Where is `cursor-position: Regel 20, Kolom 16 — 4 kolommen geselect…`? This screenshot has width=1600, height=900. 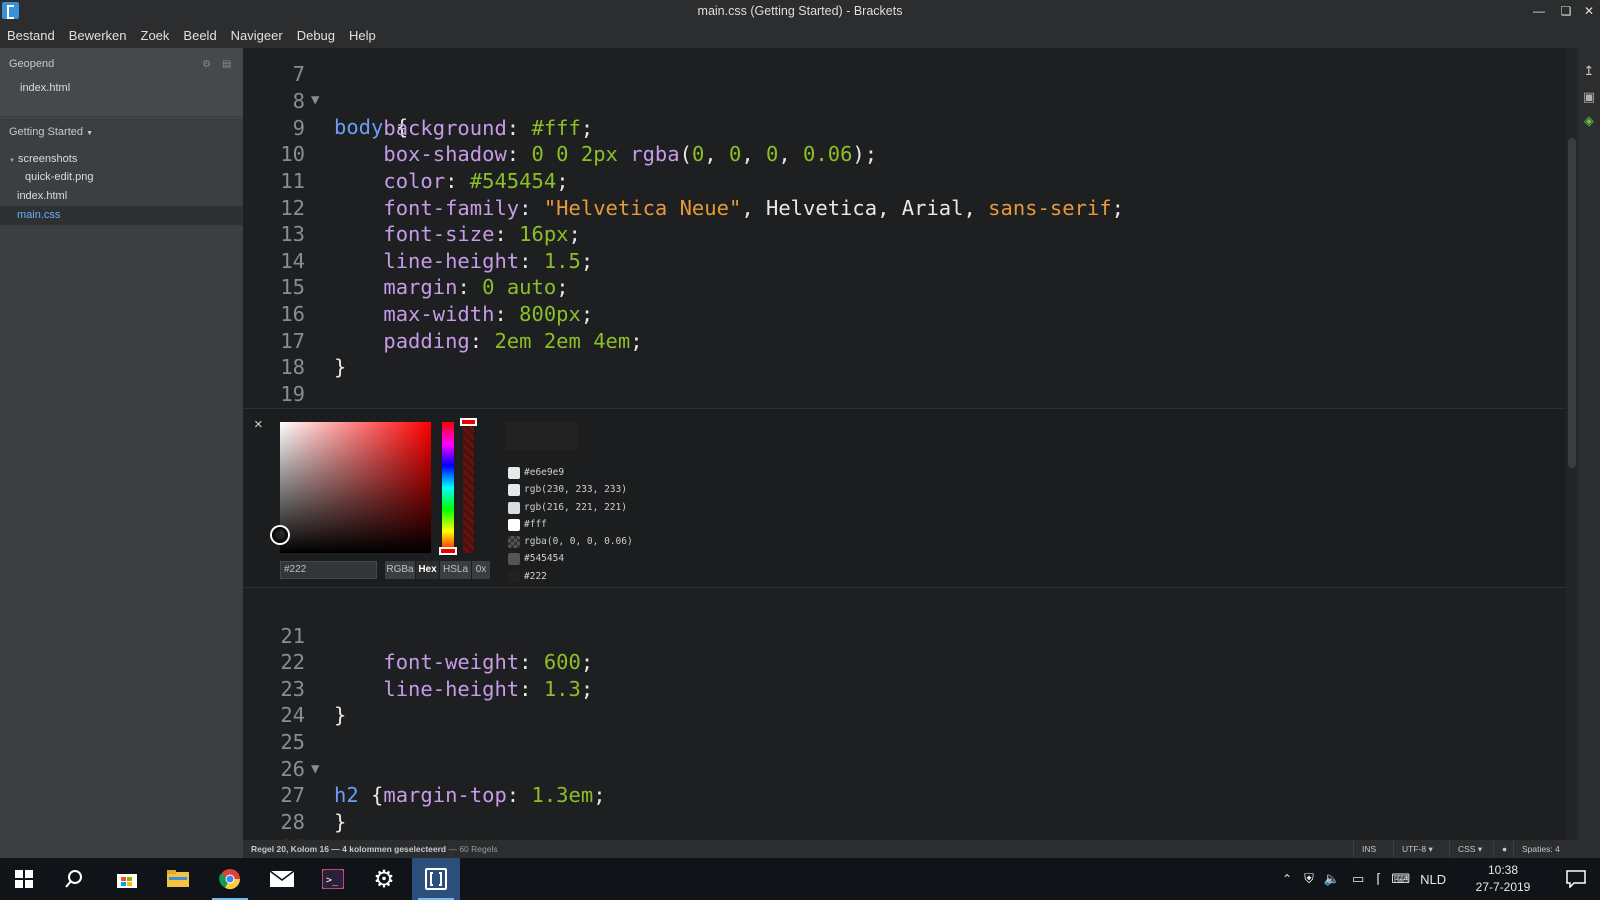
cursor-position: Regel 20, Kolom 16 — 4 kolommen geselect… is located at coordinates (349, 849).